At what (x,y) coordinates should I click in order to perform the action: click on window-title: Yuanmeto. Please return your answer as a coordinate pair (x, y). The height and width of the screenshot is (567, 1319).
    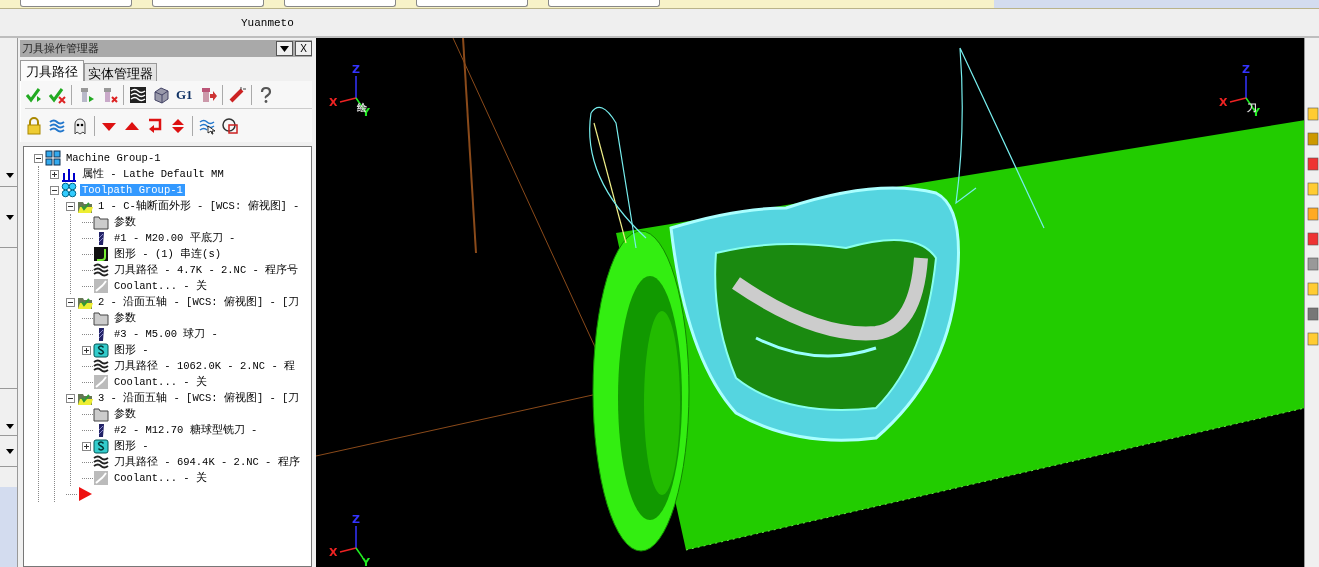
    Looking at the image, I should click on (267, 22).